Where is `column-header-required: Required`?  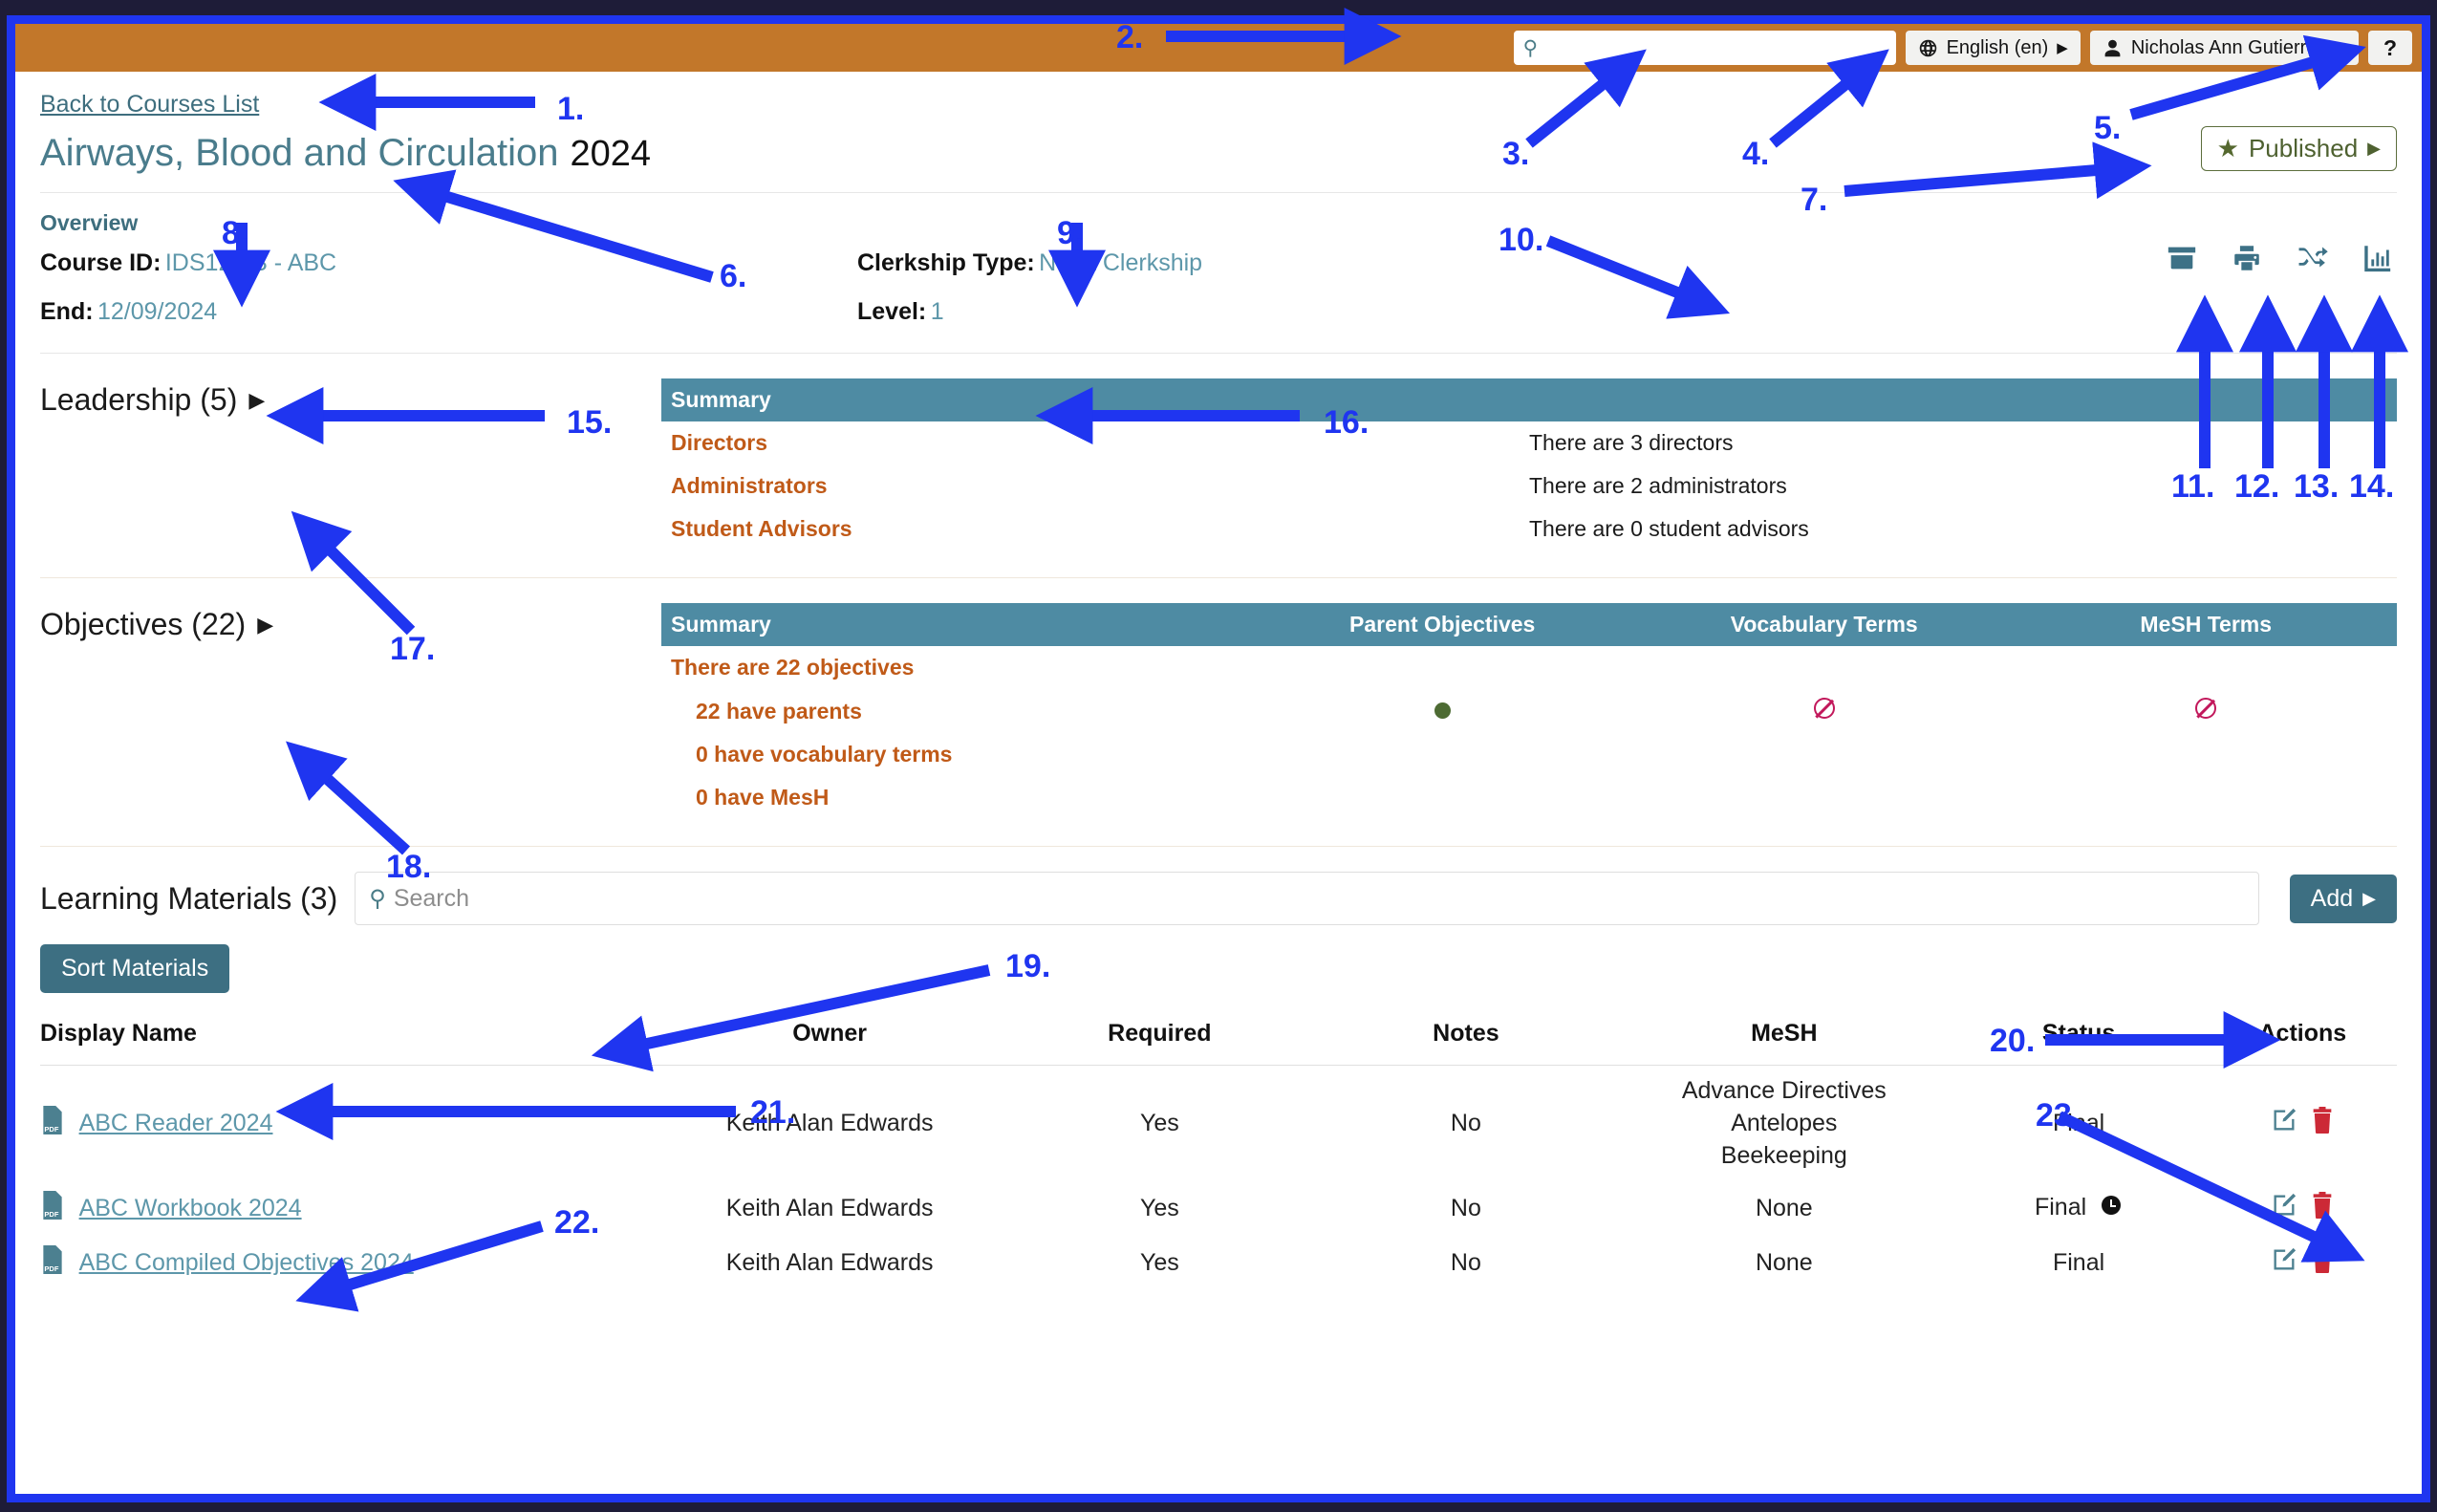 column-header-required: Required is located at coordinates (1159, 1038).